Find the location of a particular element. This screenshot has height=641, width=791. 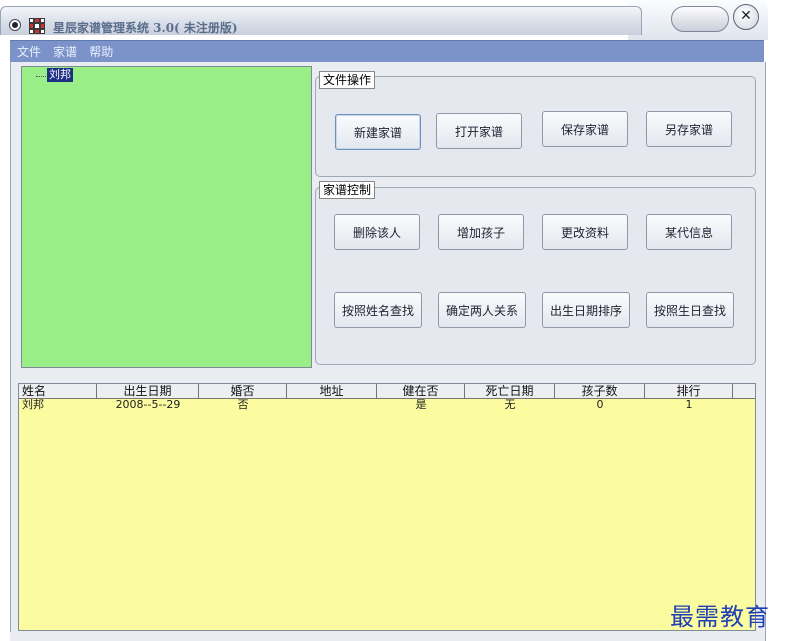

col-rank: 排行 is located at coordinates (689, 391).